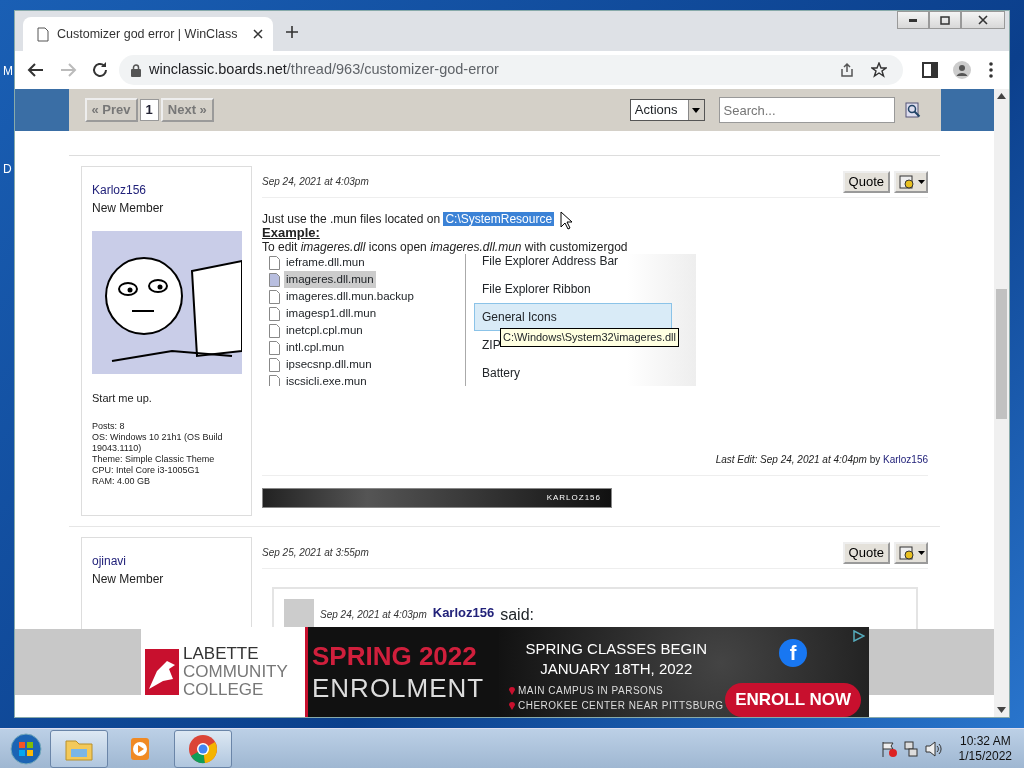  Describe the element at coordinates (329, 364) in the screenshot. I see `file-name: ipsecsnp.dll.mun` at that location.